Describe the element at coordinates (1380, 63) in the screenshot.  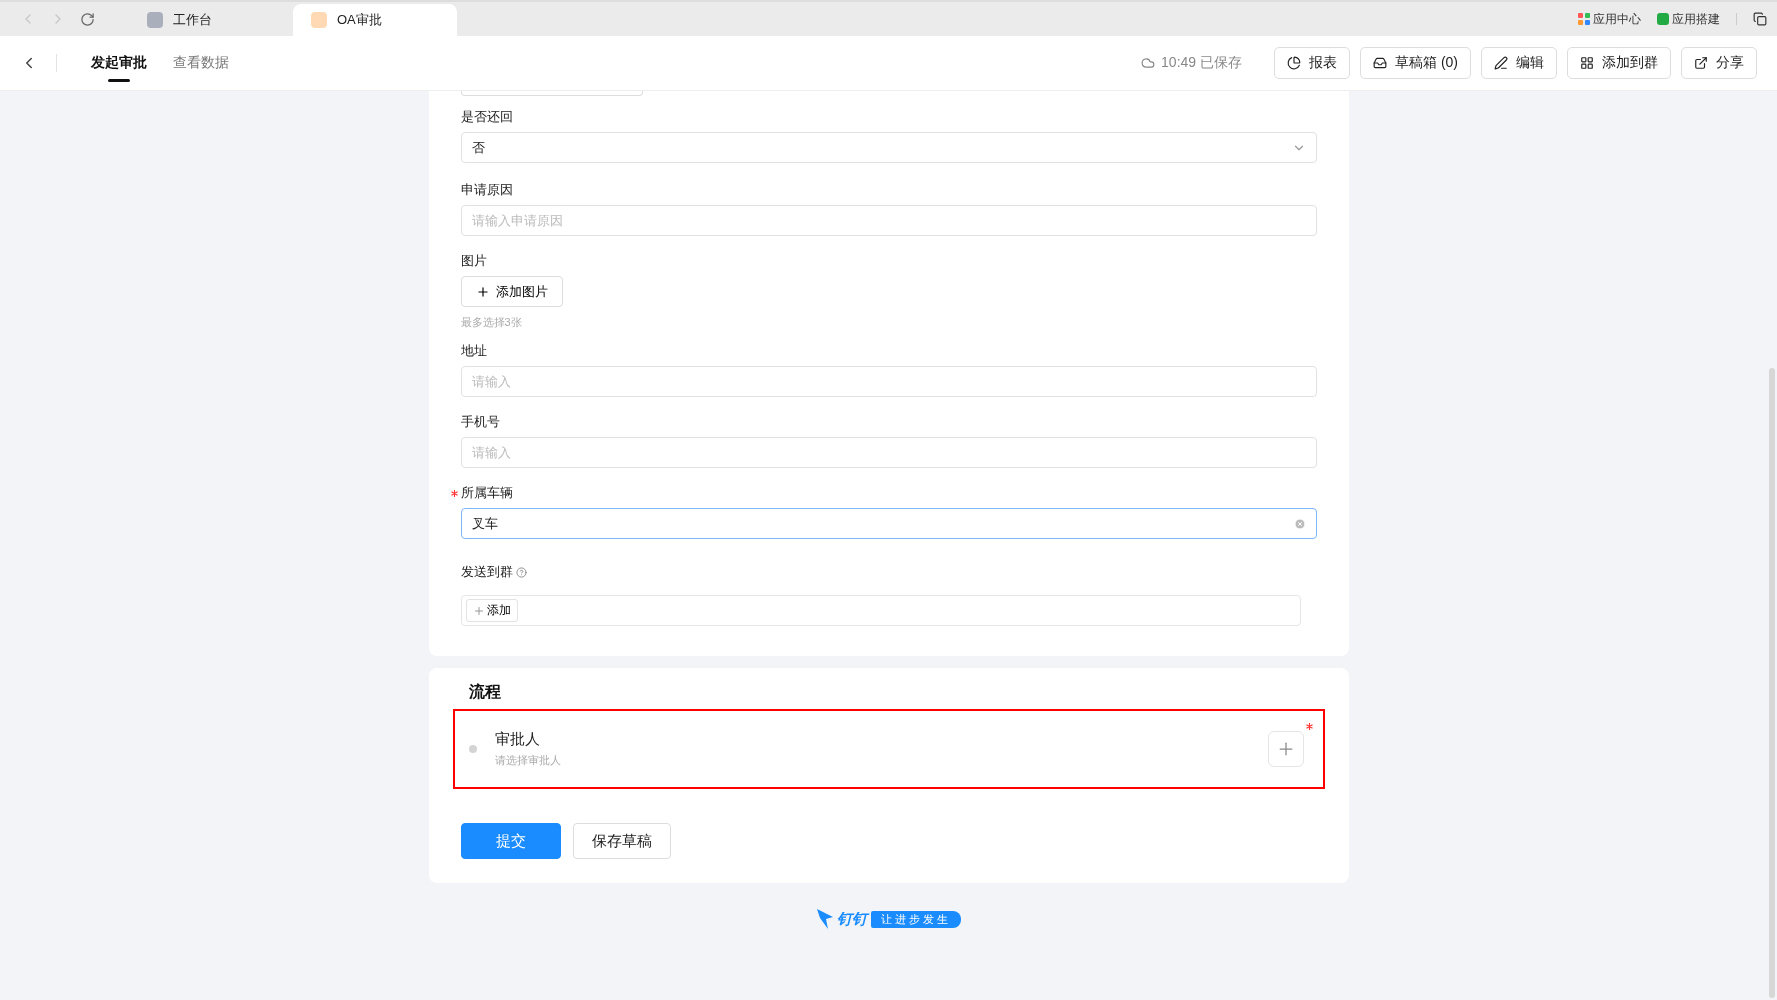
I see `inbox-icon` at that location.